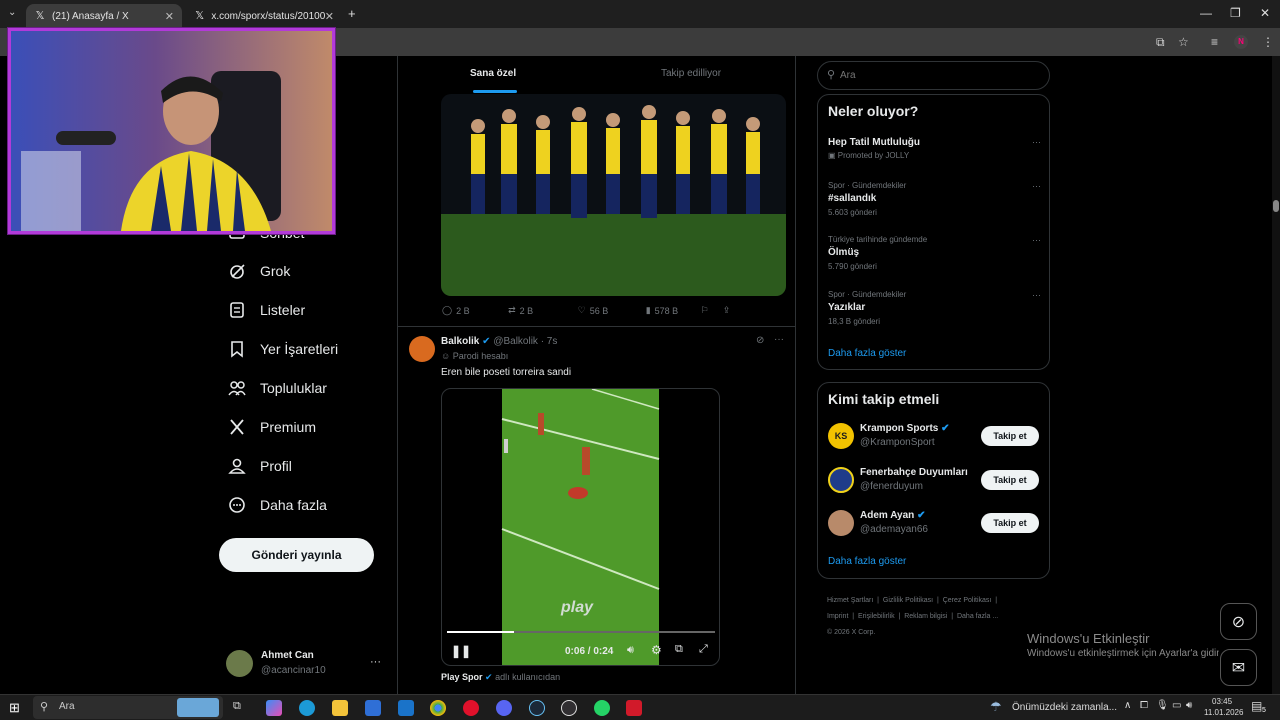  What do you see at coordinates (1238, 621) in the screenshot?
I see `grok-float-button: ⊘` at bounding box center [1238, 621].